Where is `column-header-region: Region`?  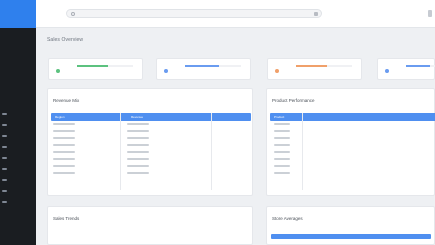 column-header-region: Region is located at coordinates (60, 117).